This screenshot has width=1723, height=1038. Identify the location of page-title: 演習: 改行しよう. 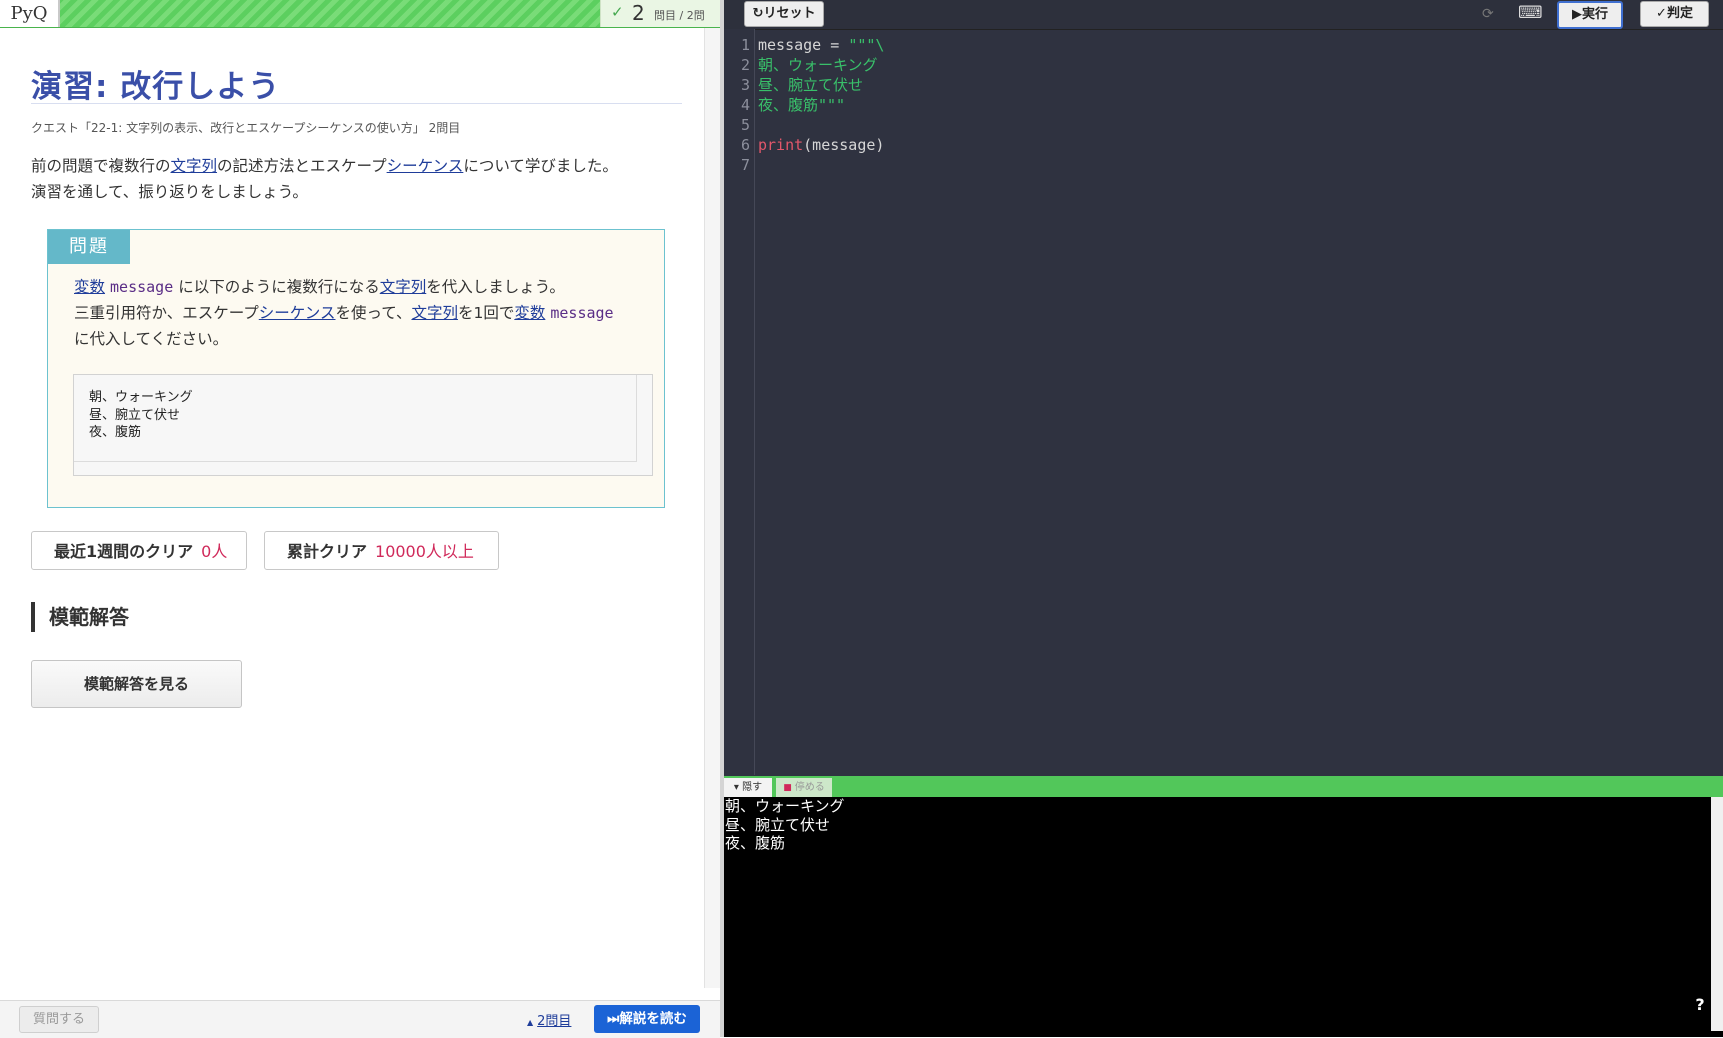
(156, 87).